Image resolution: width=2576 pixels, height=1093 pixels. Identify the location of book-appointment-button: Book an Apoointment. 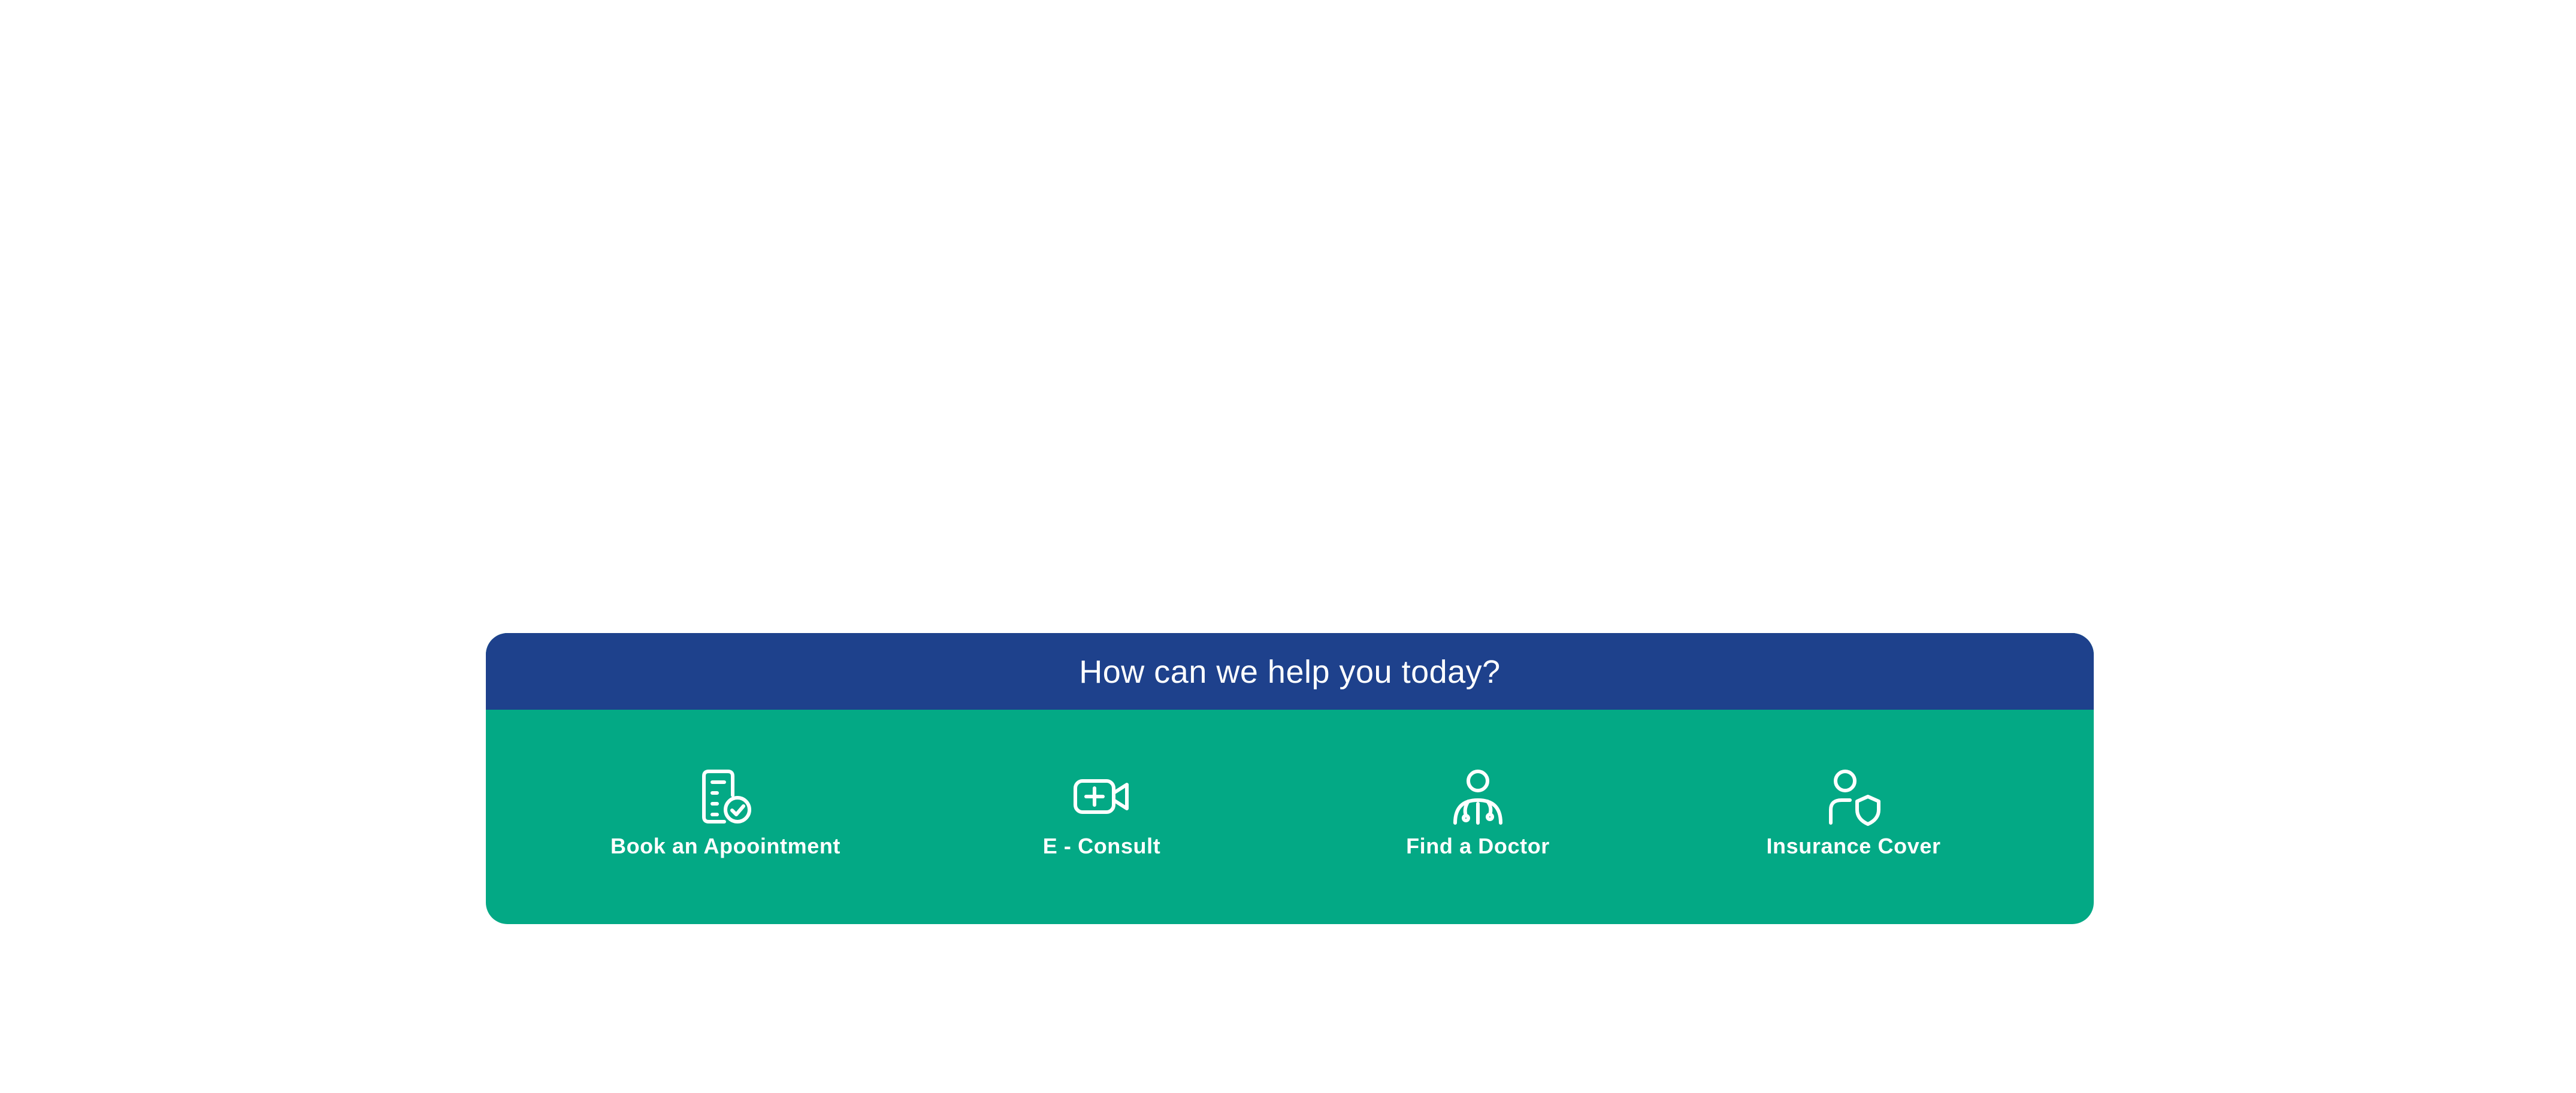
(725, 813).